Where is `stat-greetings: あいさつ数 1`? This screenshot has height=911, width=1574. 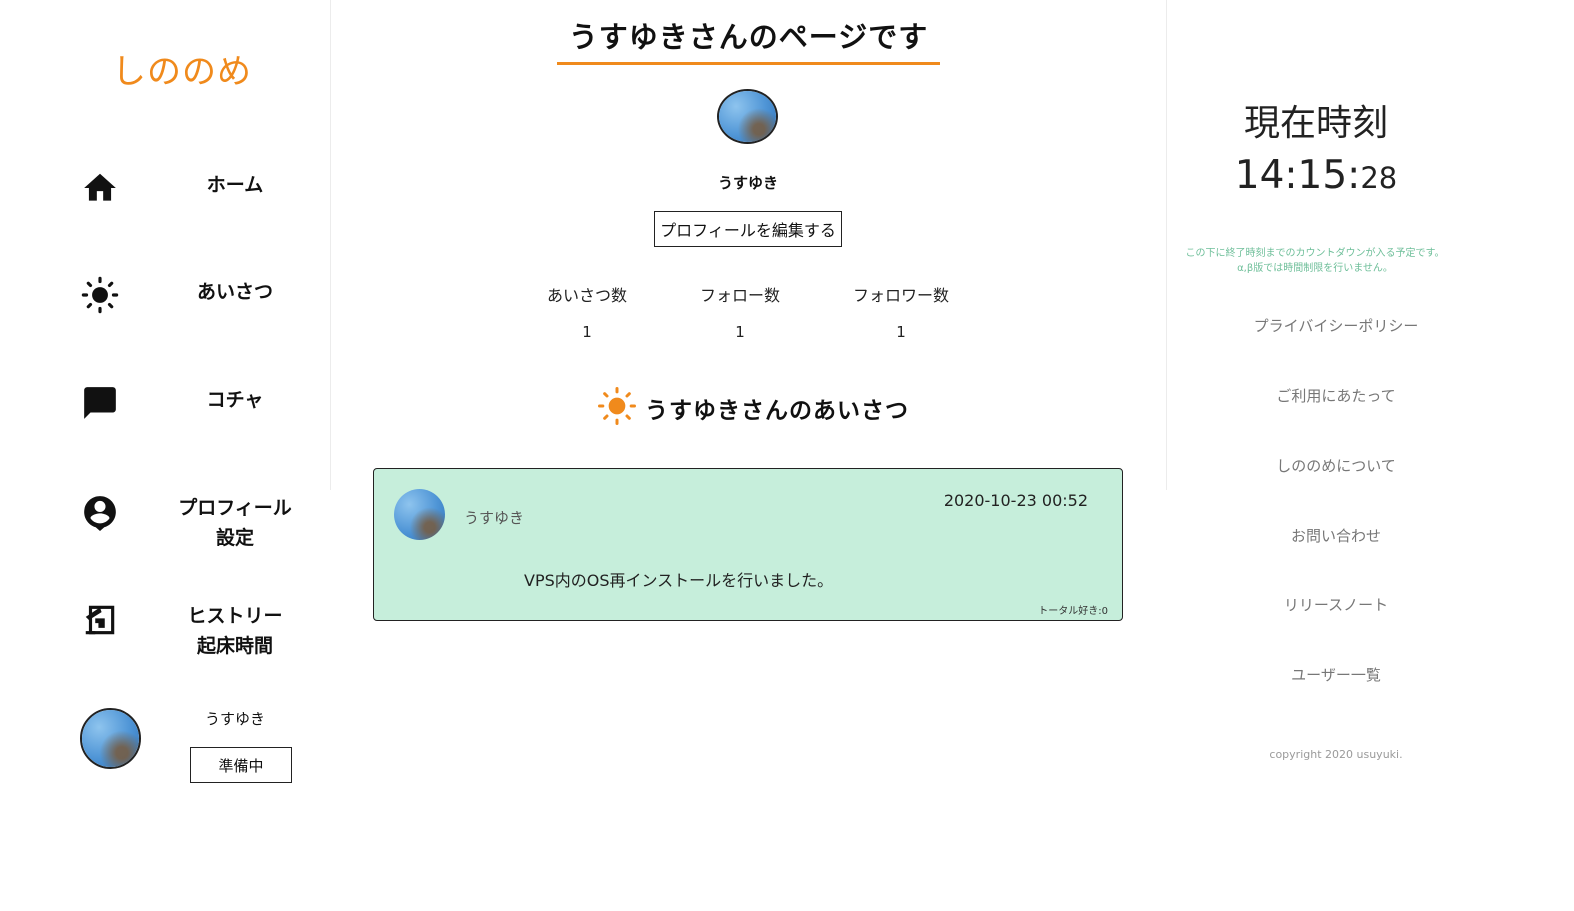
stat-greetings: あいさつ数 1 is located at coordinates (587, 311).